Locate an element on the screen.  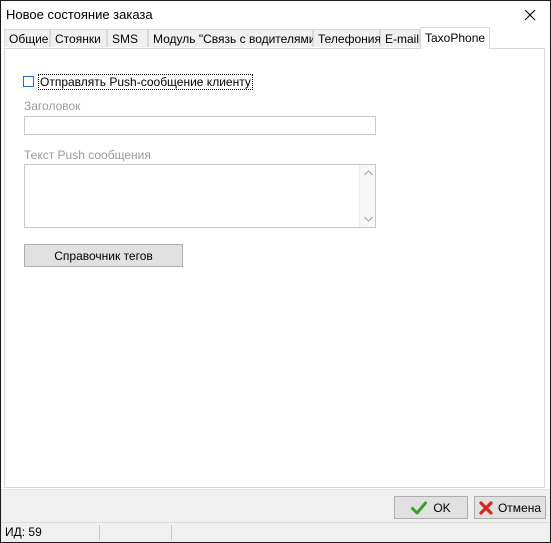
push-text-memo is located at coordinates (200, 196).